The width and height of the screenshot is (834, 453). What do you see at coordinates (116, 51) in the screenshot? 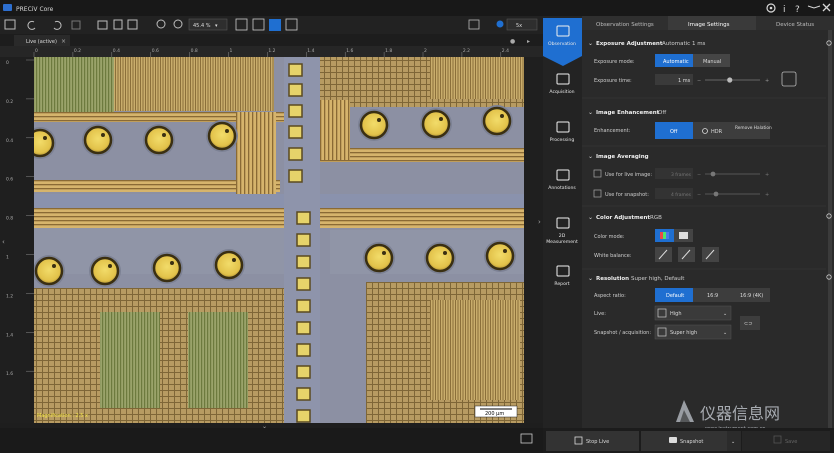
I see `ruler-top-label: 0.4` at bounding box center [116, 51].